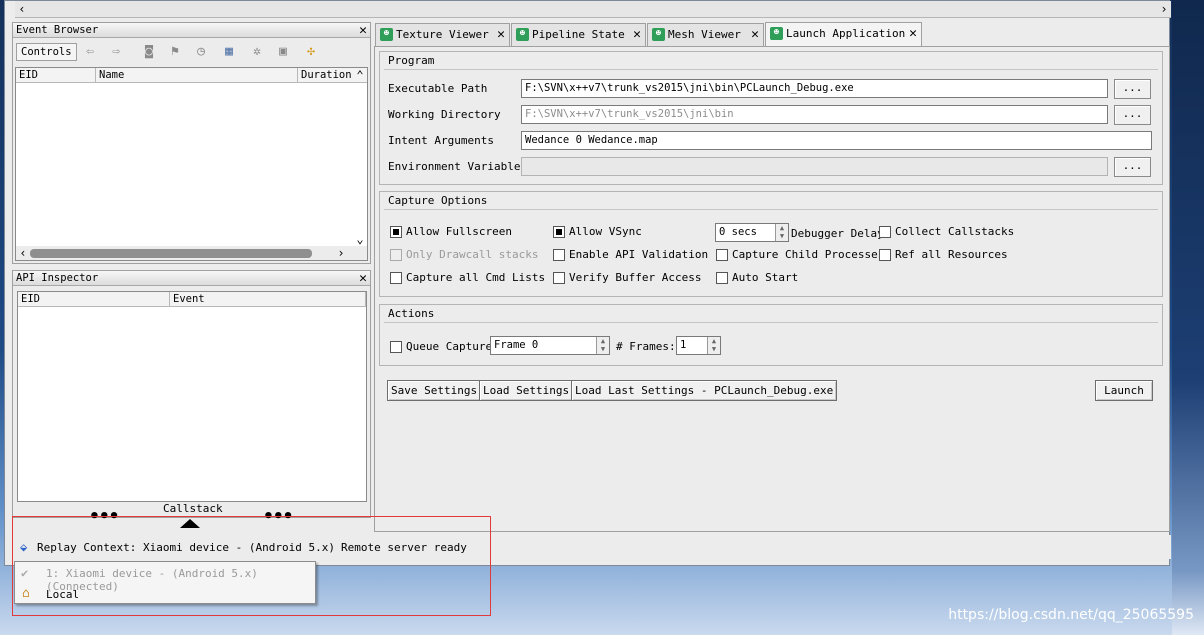  What do you see at coordinates (526, 390) in the screenshot?
I see `load-settings-button: Load Settings` at bounding box center [526, 390].